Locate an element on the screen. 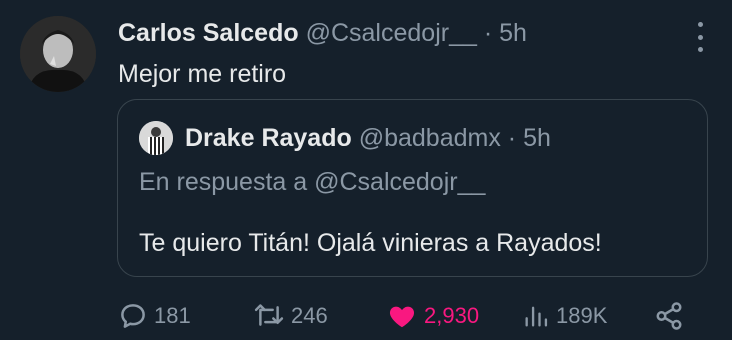 The image size is (732, 340). quoted-author-handle: @badbadmx is located at coordinates (430, 138).